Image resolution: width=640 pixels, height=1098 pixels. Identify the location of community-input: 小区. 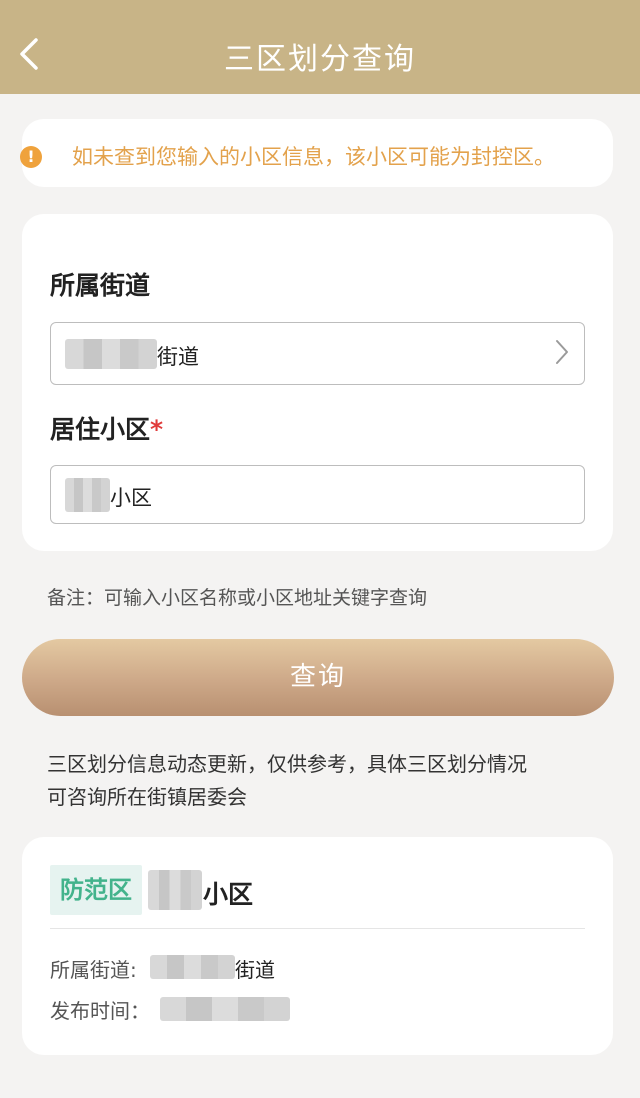
(317, 494).